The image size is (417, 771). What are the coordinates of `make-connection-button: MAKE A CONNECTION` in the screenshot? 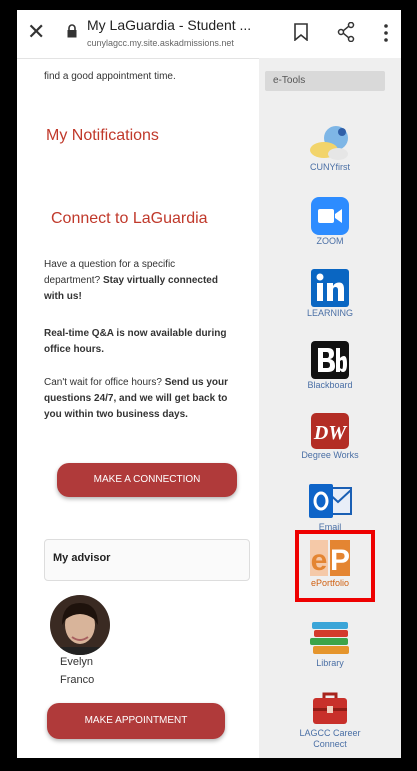 It's located at (147, 480).